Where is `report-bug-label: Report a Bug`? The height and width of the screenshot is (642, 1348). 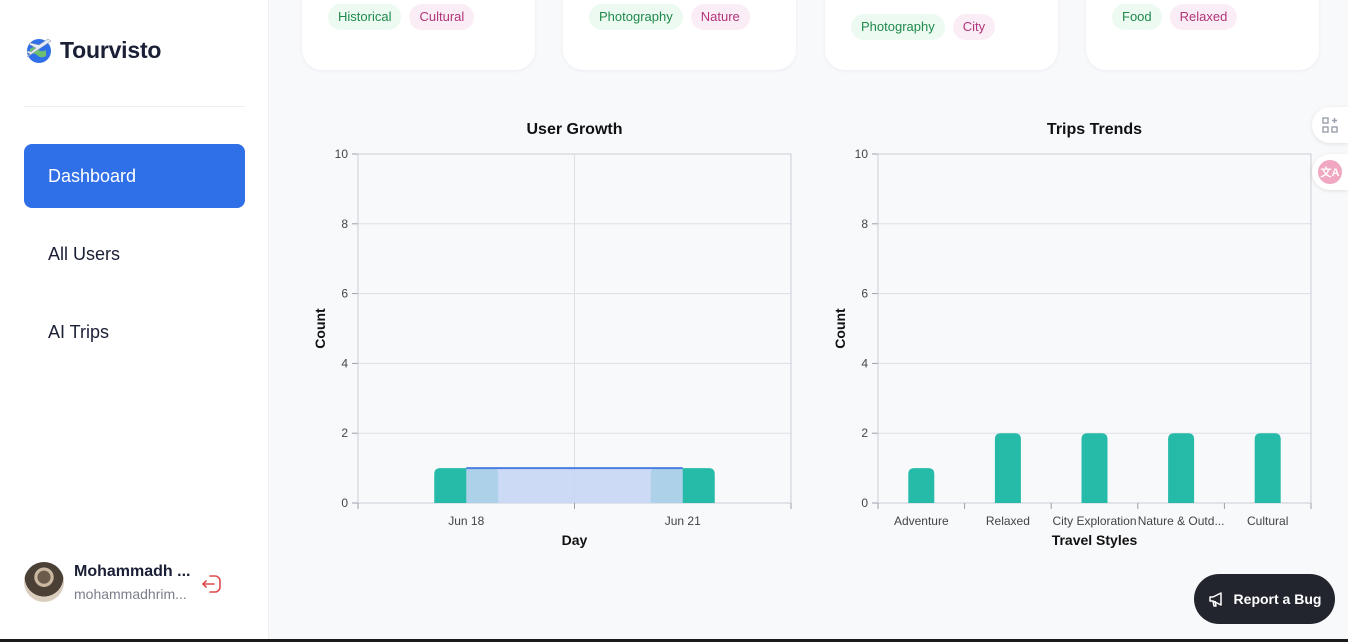
report-bug-label: Report a Bug is located at coordinates (1277, 599).